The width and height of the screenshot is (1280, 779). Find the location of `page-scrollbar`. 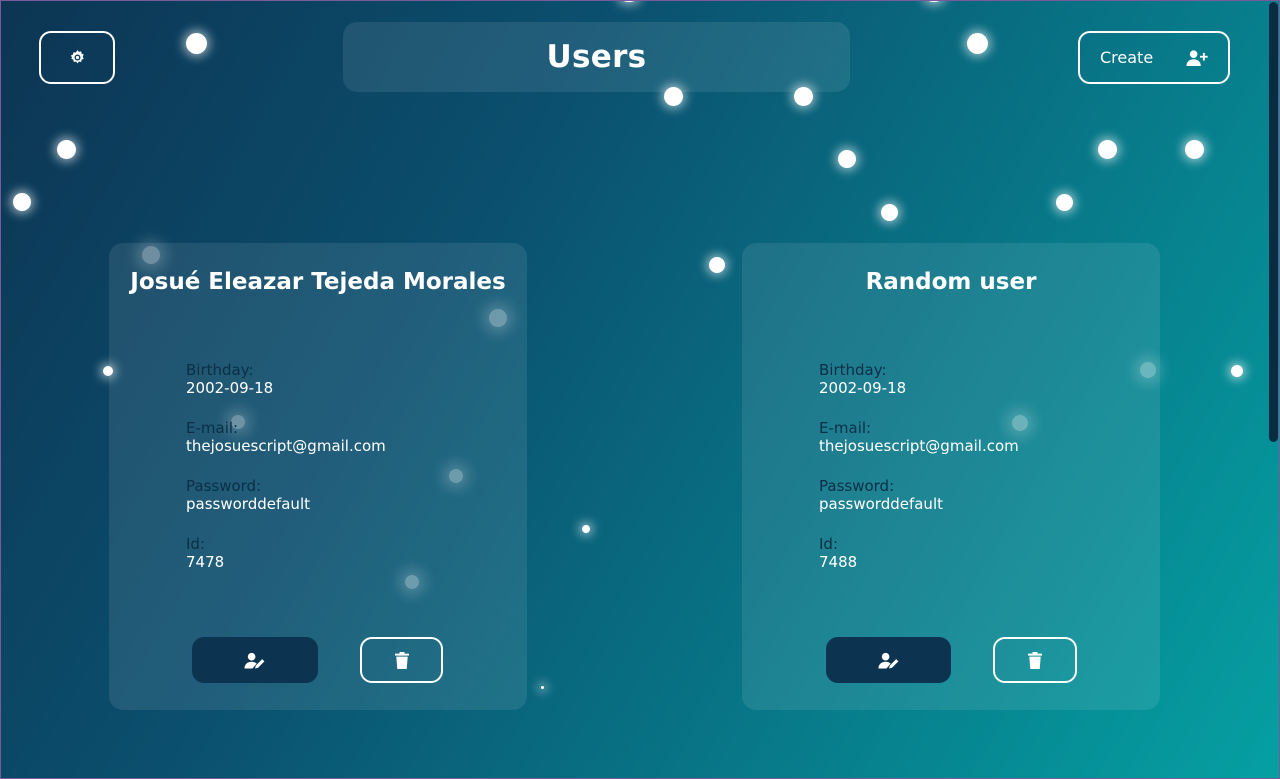

page-scrollbar is located at coordinates (1273, 389).